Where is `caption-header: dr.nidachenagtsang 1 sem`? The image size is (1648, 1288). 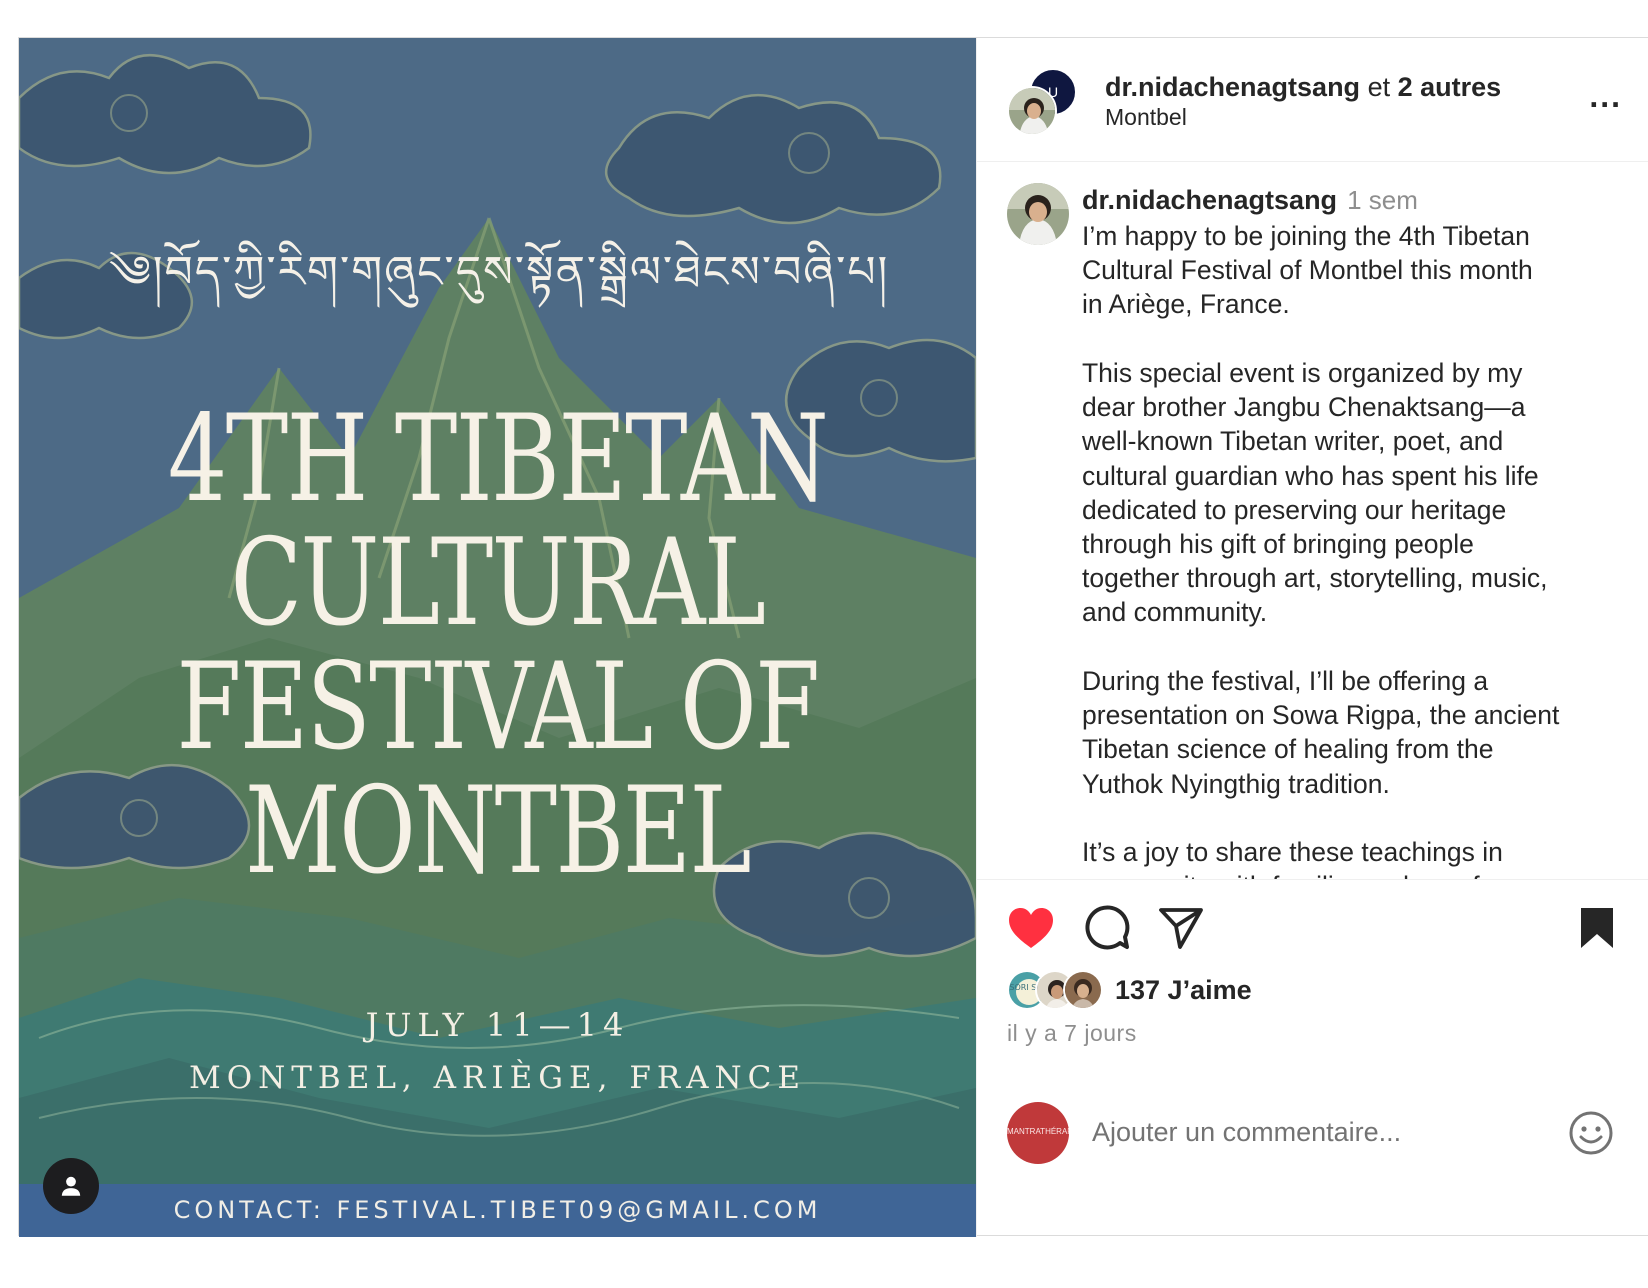
caption-header: dr.nidachenagtsang 1 sem is located at coordinates (1250, 200).